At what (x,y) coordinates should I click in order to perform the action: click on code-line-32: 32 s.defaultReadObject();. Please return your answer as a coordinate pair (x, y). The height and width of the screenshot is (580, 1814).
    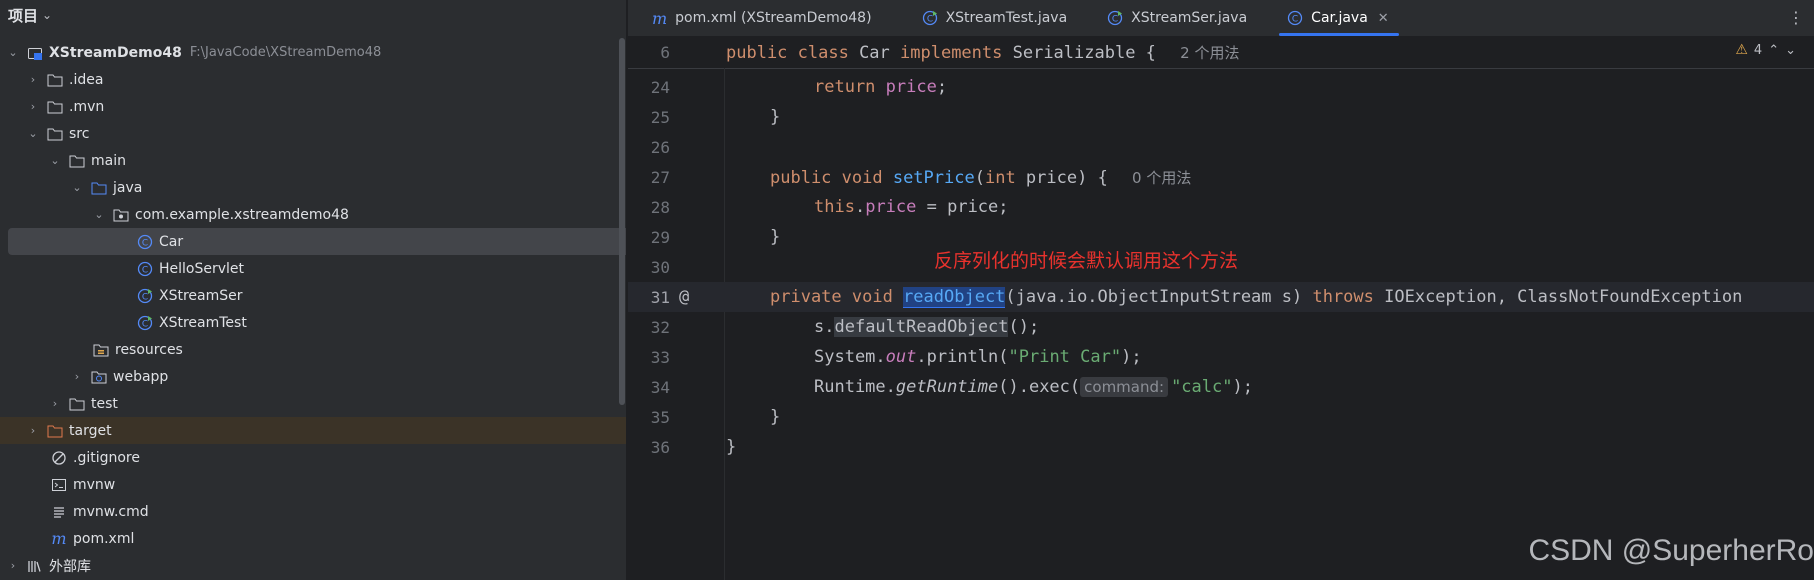
    Looking at the image, I should click on (1221, 327).